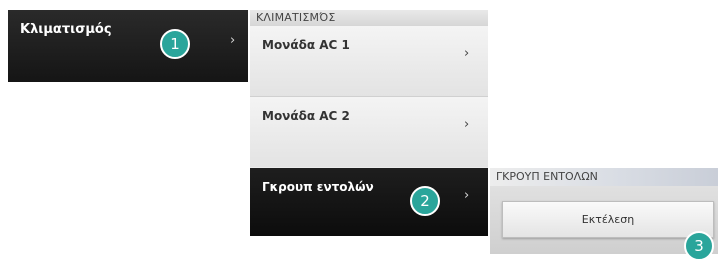 The image size is (720, 261). What do you see at coordinates (306, 116) in the screenshot?
I see `submenu-item-label: Μονάδα AC 2` at bounding box center [306, 116].